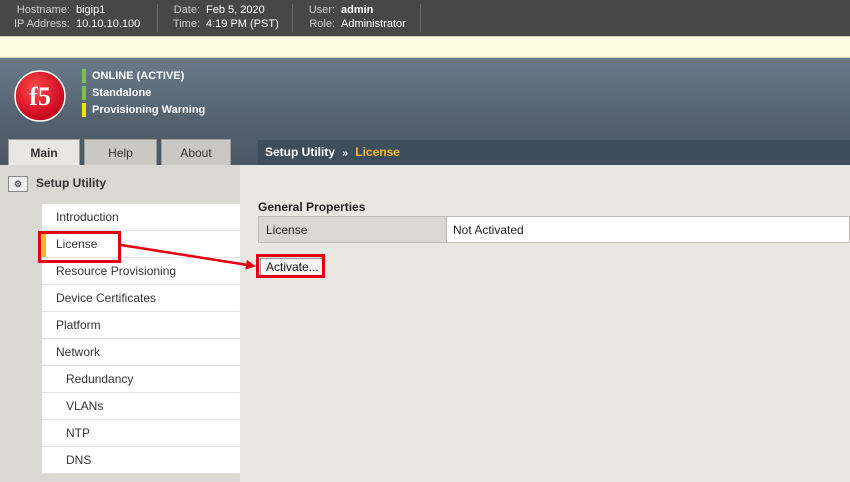 Image resolution: width=850 pixels, height=482 pixels. Describe the element at coordinates (218, 17) in the screenshot. I see `datetime-info: Date: Feb 5, 2020 Time: 4:19 PM (PST)` at that location.